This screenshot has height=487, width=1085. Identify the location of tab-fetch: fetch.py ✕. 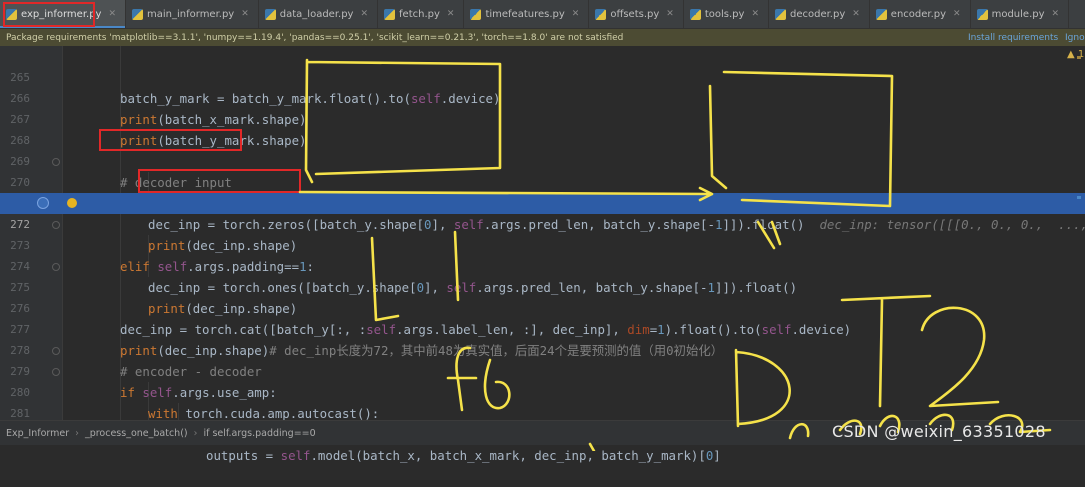
(421, 14).